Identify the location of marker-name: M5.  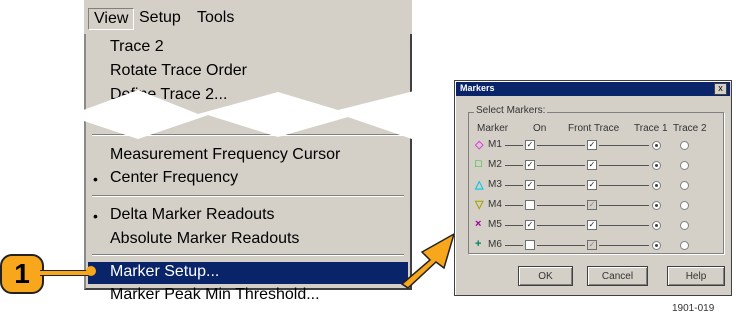
(495, 224).